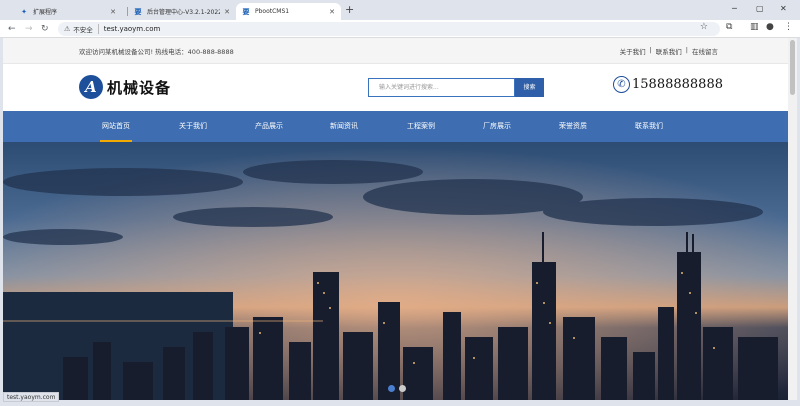  I want to click on nav-item-home: 网站首页, so click(116, 126).